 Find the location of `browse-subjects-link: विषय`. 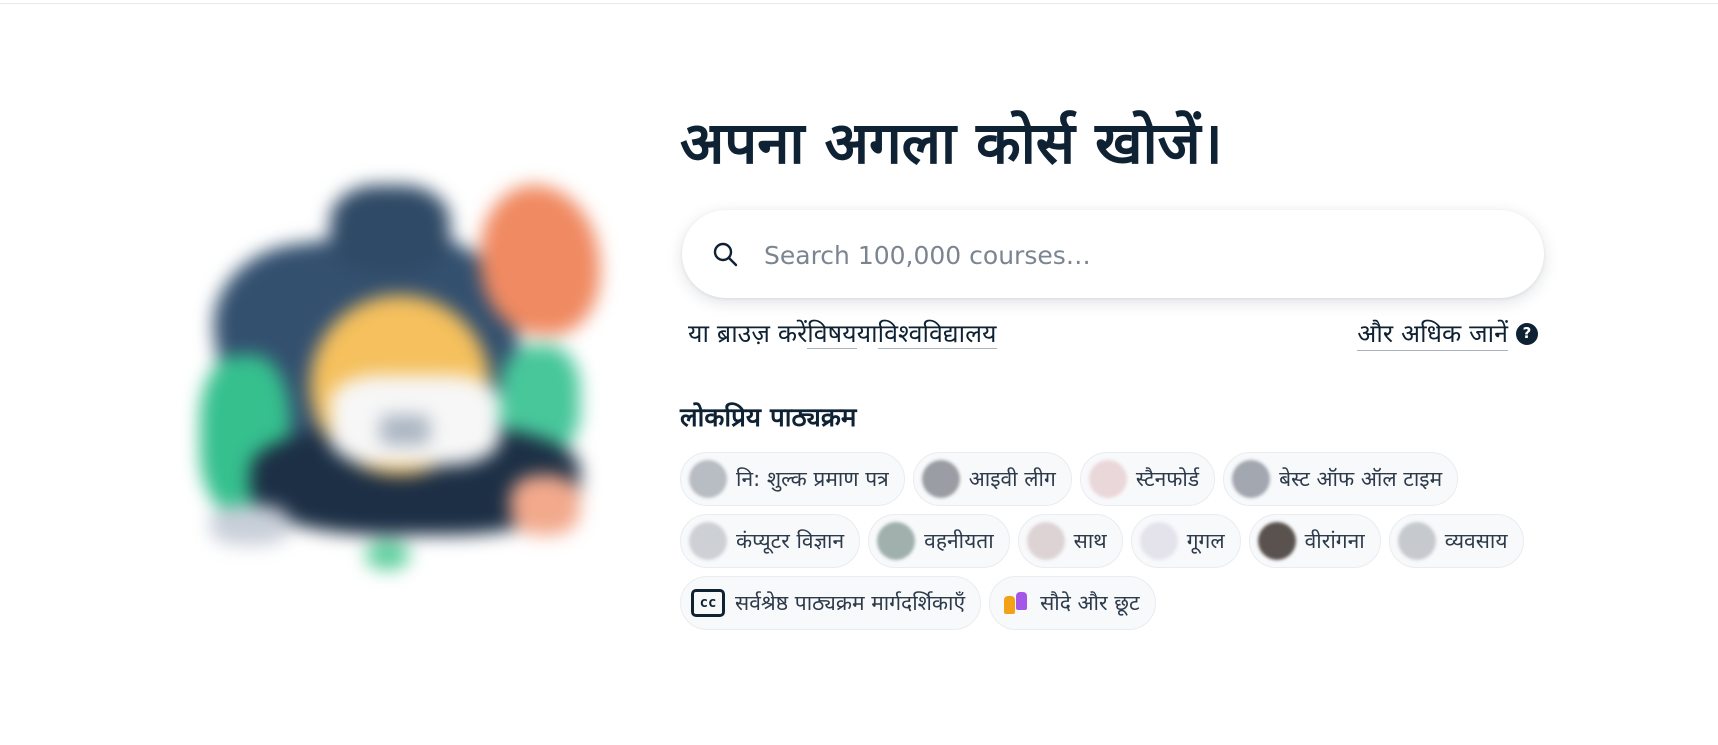

browse-subjects-link: विषय is located at coordinates (832, 334).